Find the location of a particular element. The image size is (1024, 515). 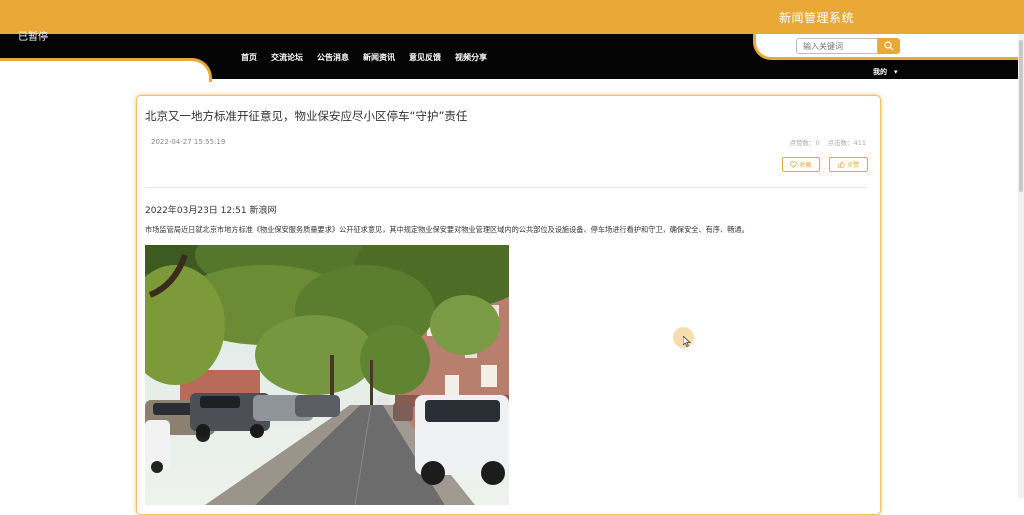

system-title: 新闻管理系统 is located at coordinates (817, 18).